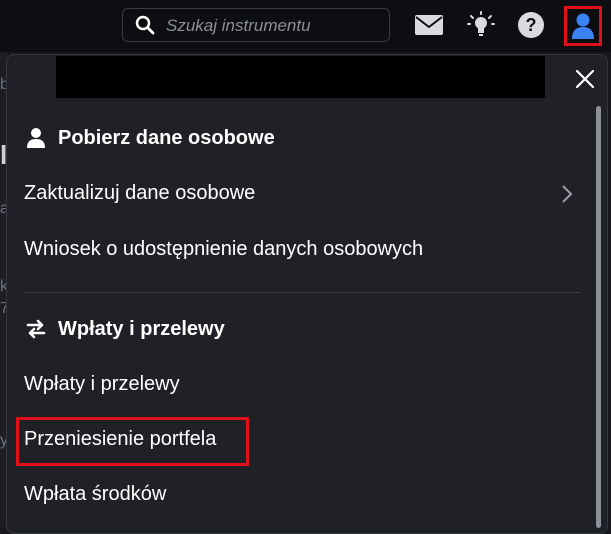 The width and height of the screenshot is (611, 534). I want to click on user-account-button, so click(583, 26).